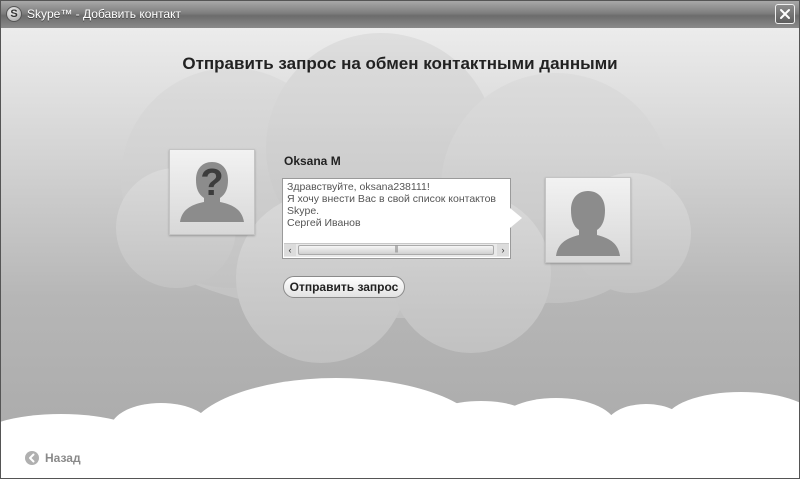  What do you see at coordinates (104, 14) in the screenshot?
I see `window-title: Skype™ - Добавить контакт` at bounding box center [104, 14].